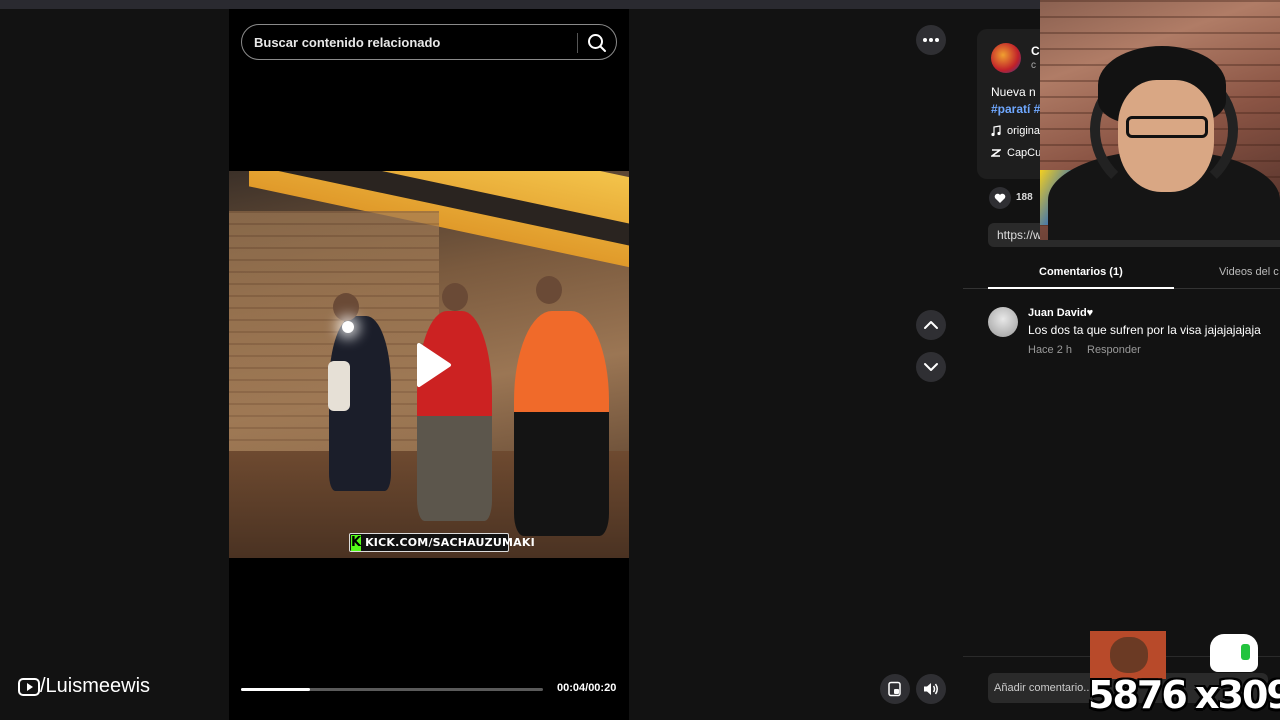 The height and width of the screenshot is (720, 1280). What do you see at coordinates (561, 423) in the screenshot?
I see `video-person-right` at bounding box center [561, 423].